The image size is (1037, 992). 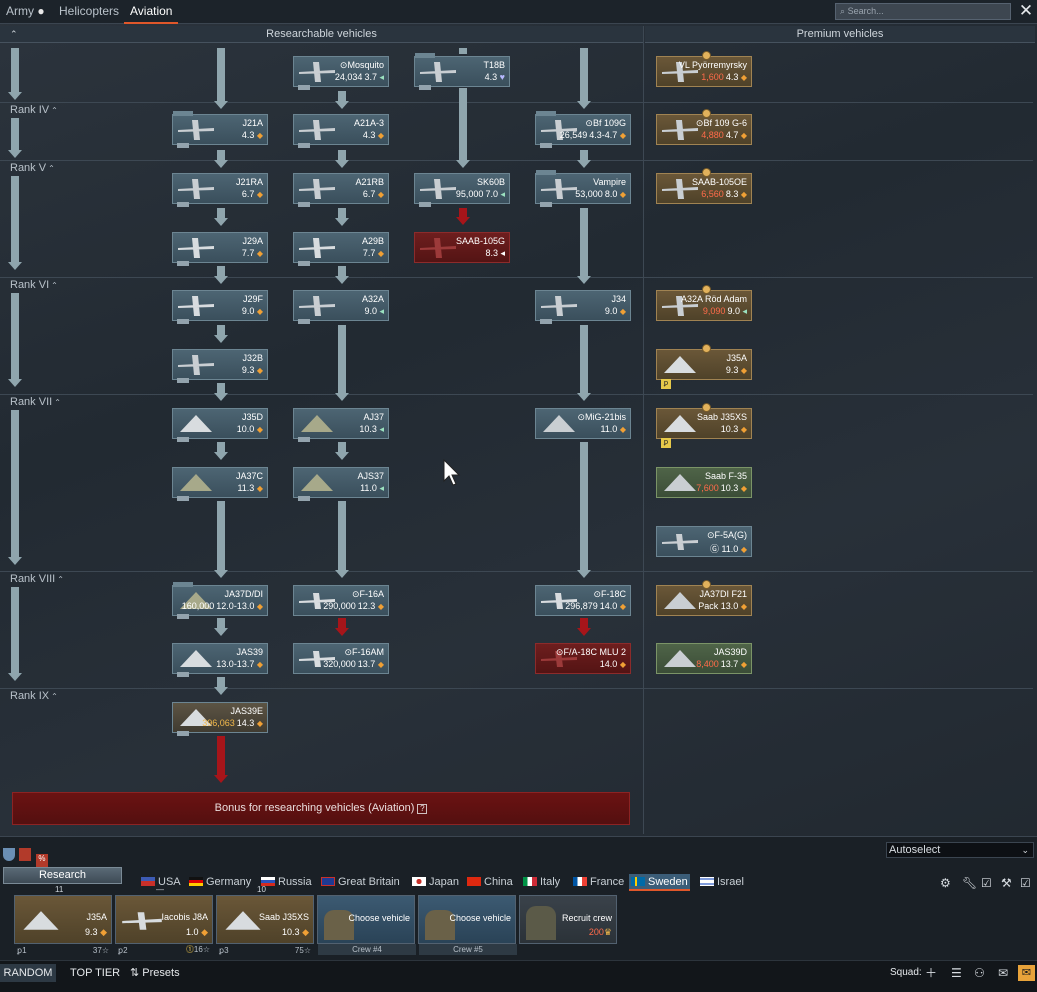 I want to click on vehicle-card-vl-pyorremyrsky: VL Pyörremyrsky 1,600 4.3 ◆, so click(x=704, y=69).